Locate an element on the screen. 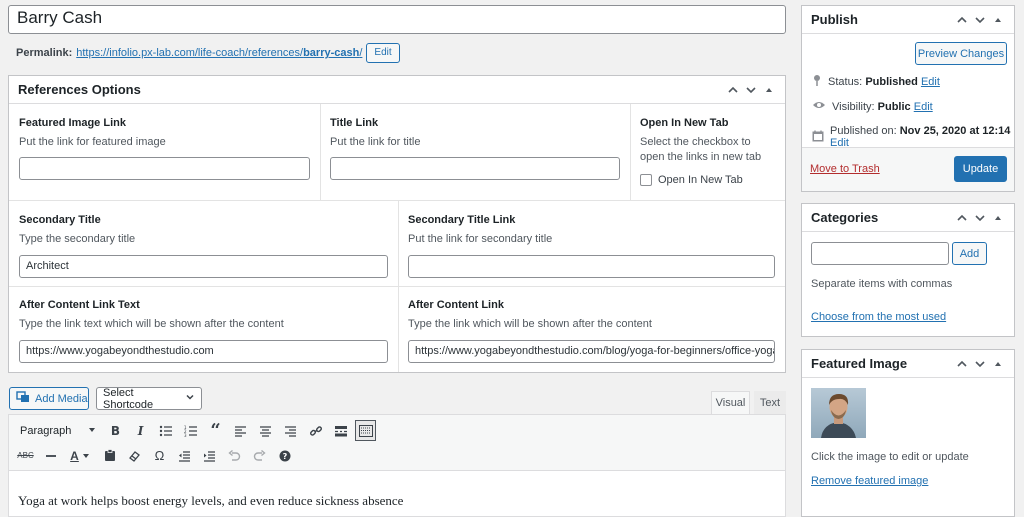 The height and width of the screenshot is (517, 1024). media-icon is located at coordinates (23, 398).